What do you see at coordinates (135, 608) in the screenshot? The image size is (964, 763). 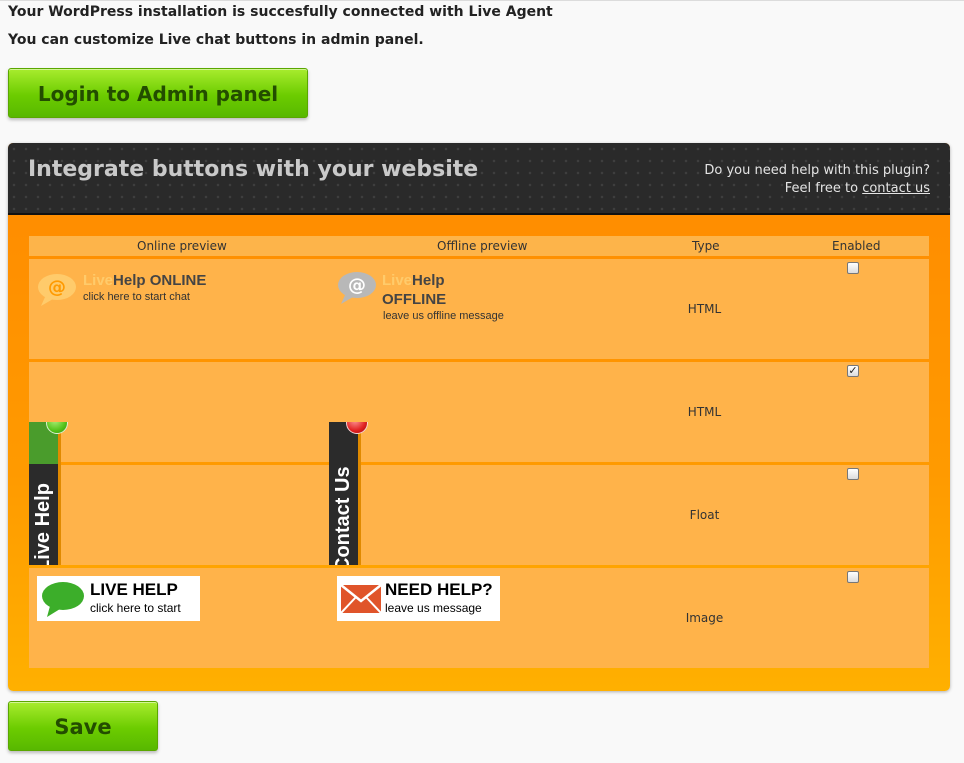 I see `image-button-subtitle: click here to start` at bounding box center [135, 608].